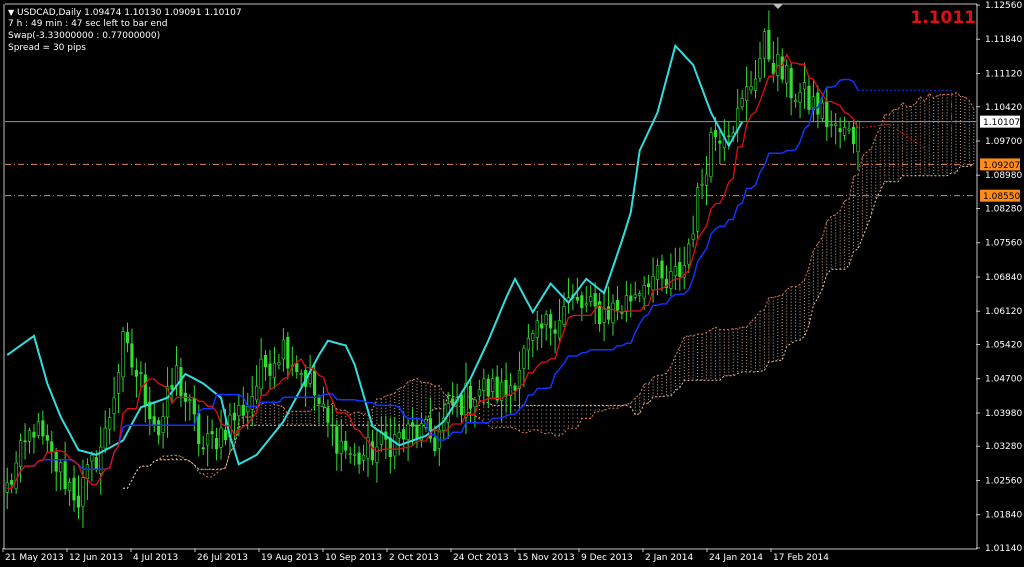 This screenshot has height=567, width=1024. I want to click on level-price-tag: 1.08550, so click(1000, 195).